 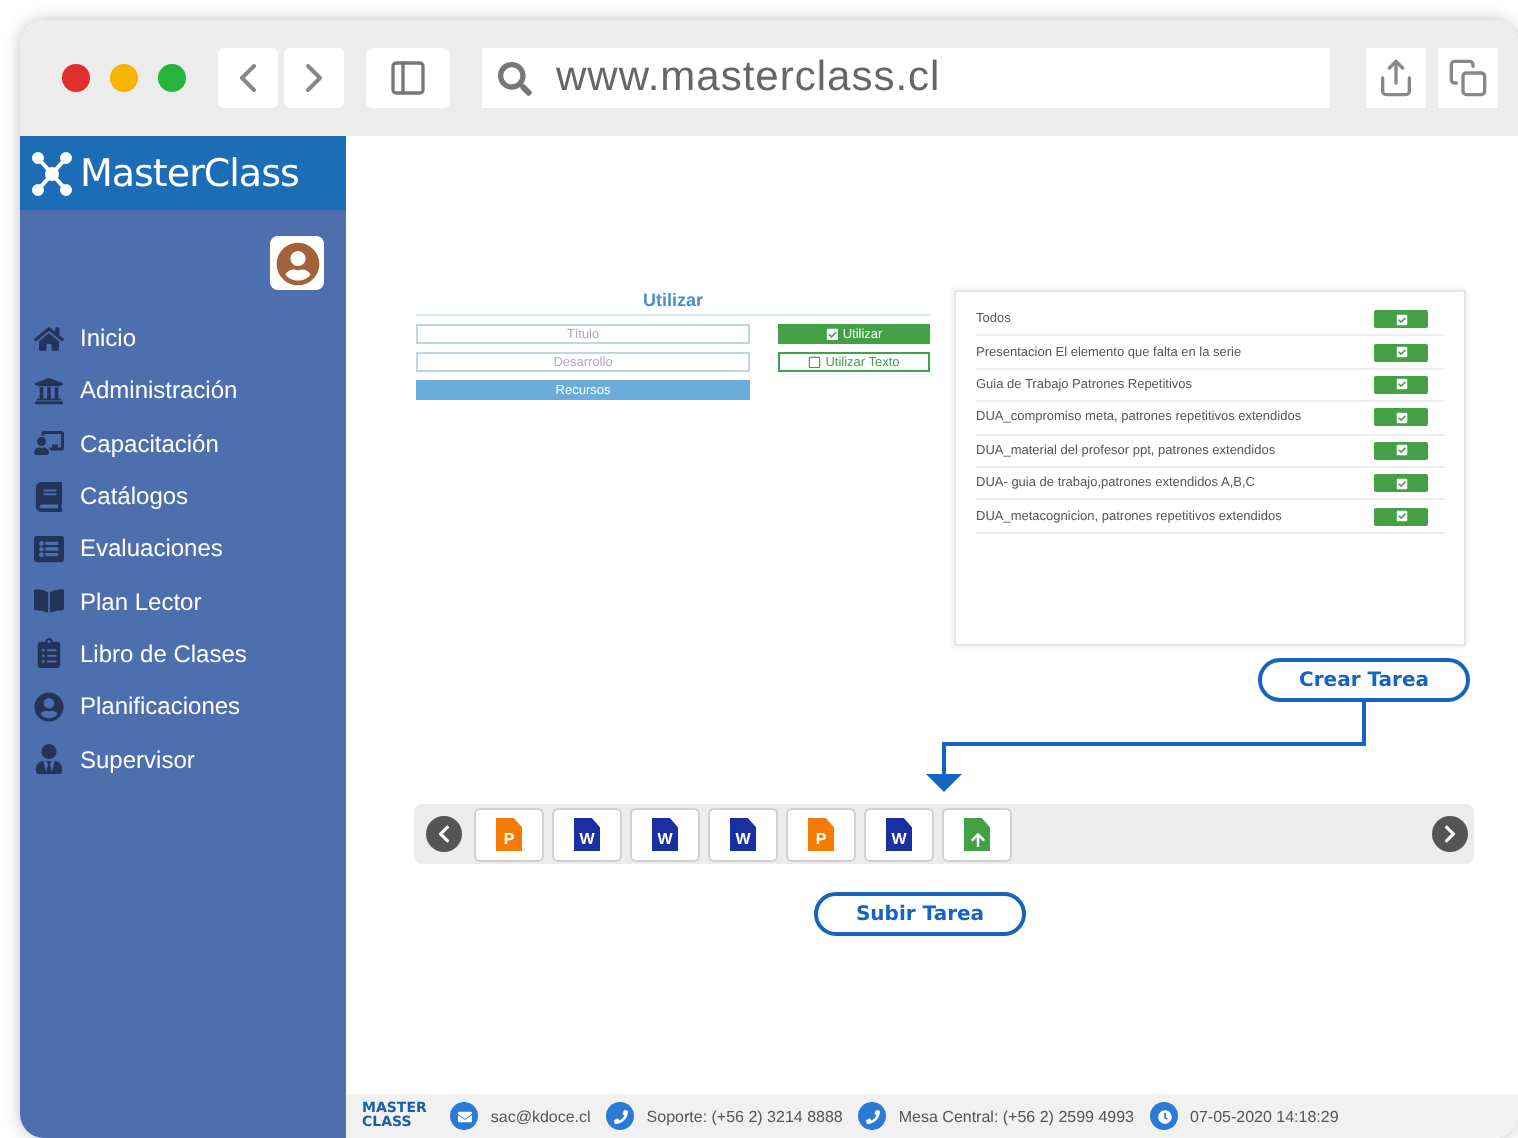 I want to click on support-text: Soporte: (+56 2) 3214 8888, so click(x=744, y=1116).